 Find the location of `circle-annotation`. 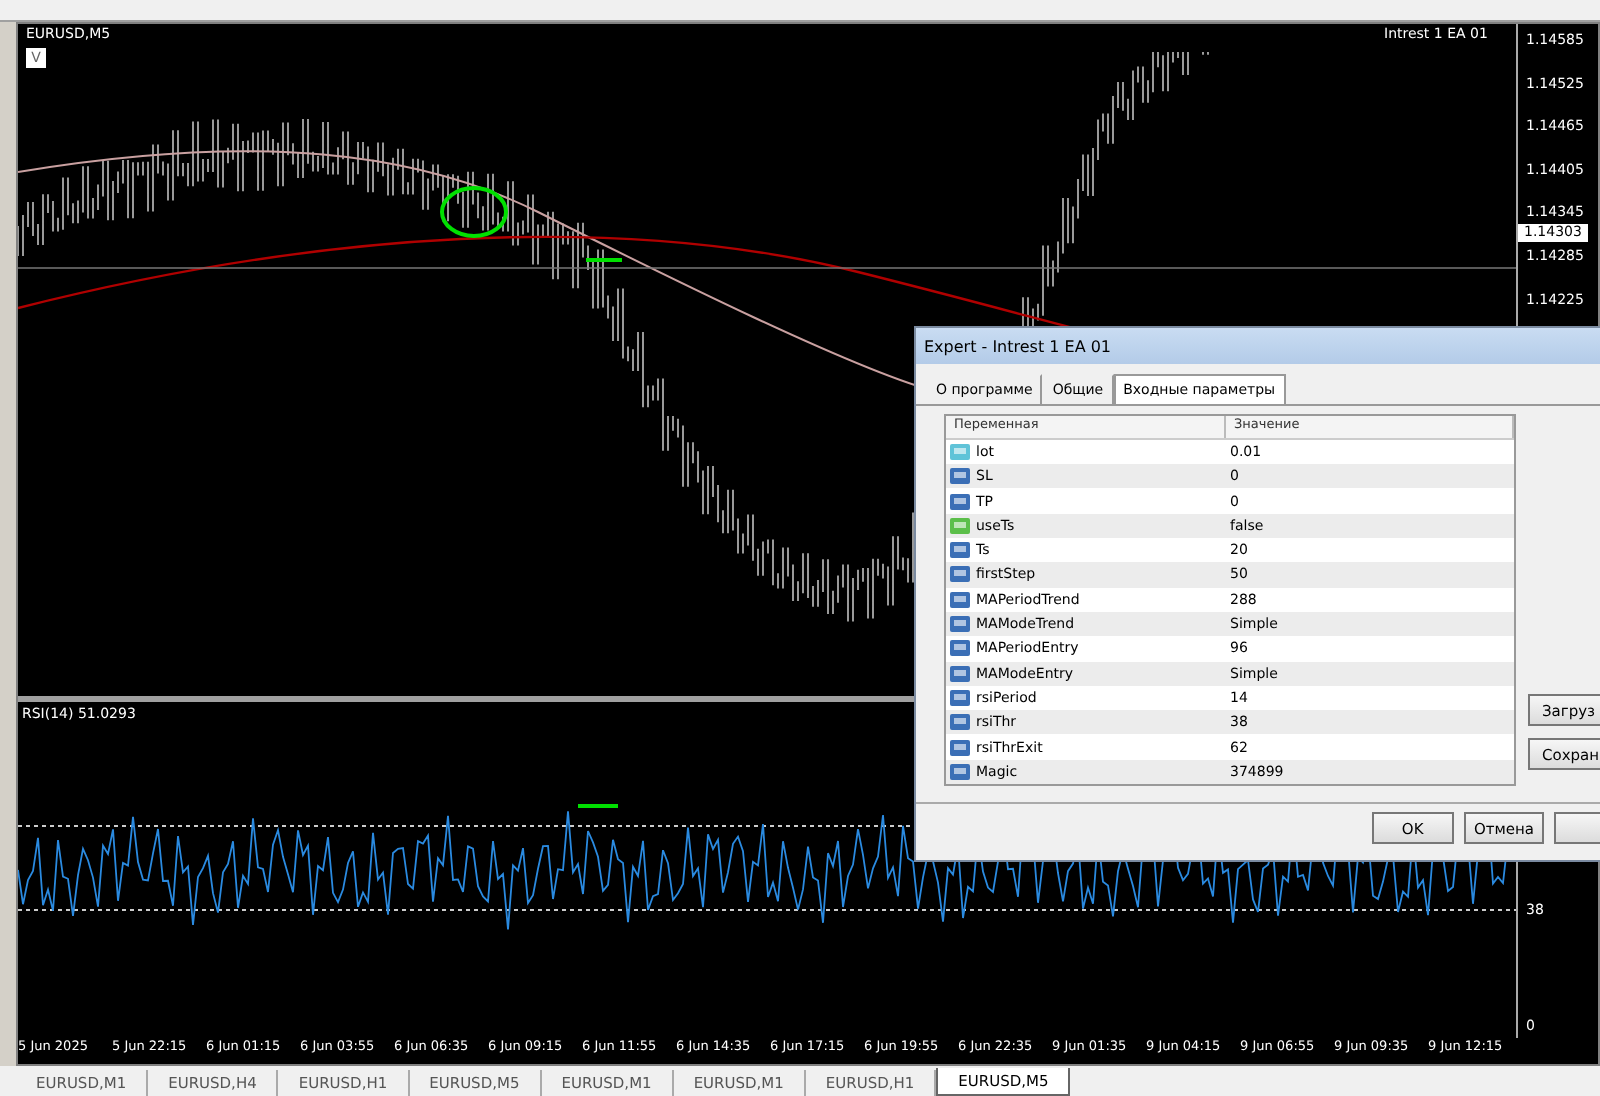

circle-annotation is located at coordinates (474, 212).